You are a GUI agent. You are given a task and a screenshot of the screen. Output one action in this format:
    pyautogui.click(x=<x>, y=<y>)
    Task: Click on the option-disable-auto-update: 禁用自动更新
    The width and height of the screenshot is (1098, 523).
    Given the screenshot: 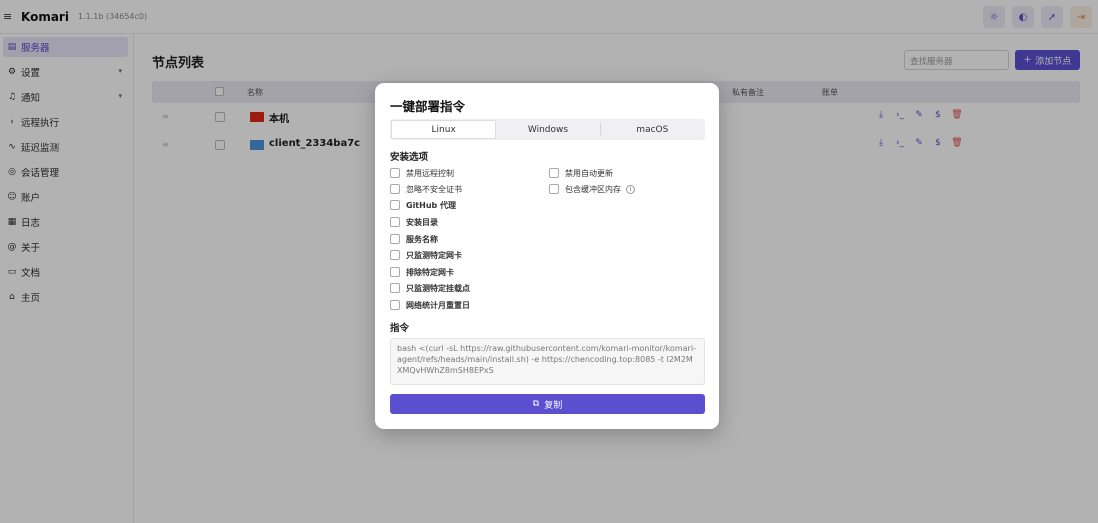 What is the action you would take?
    pyautogui.click(x=581, y=173)
    